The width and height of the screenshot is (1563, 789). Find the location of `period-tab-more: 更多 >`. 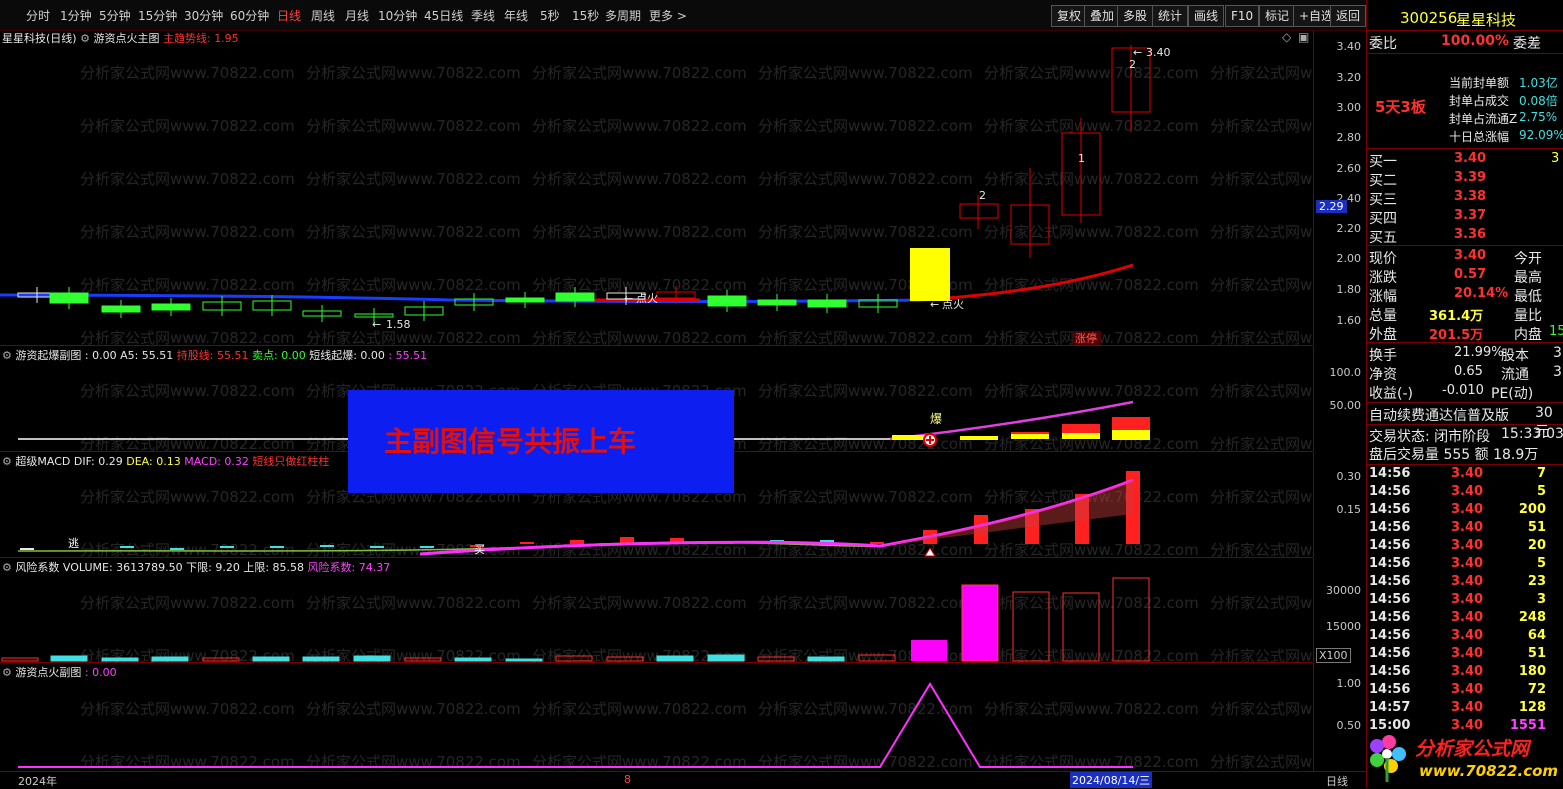

period-tab-more: 更多 > is located at coordinates (668, 15).